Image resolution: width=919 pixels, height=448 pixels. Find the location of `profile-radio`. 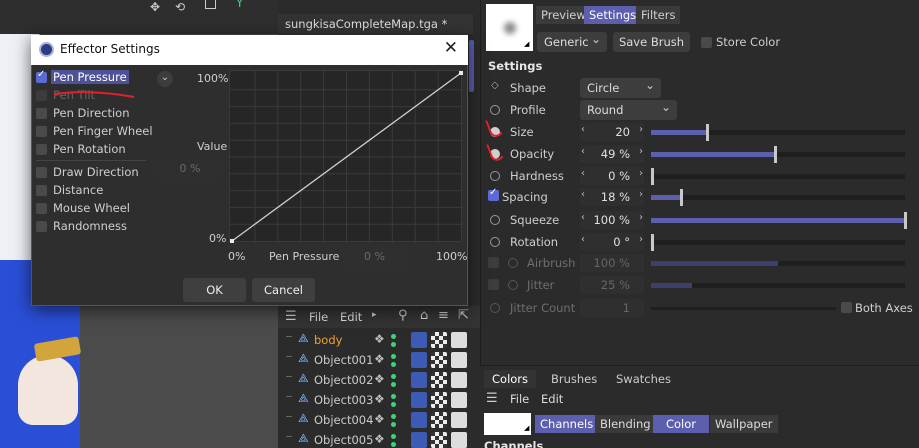

profile-radio is located at coordinates (495, 110).